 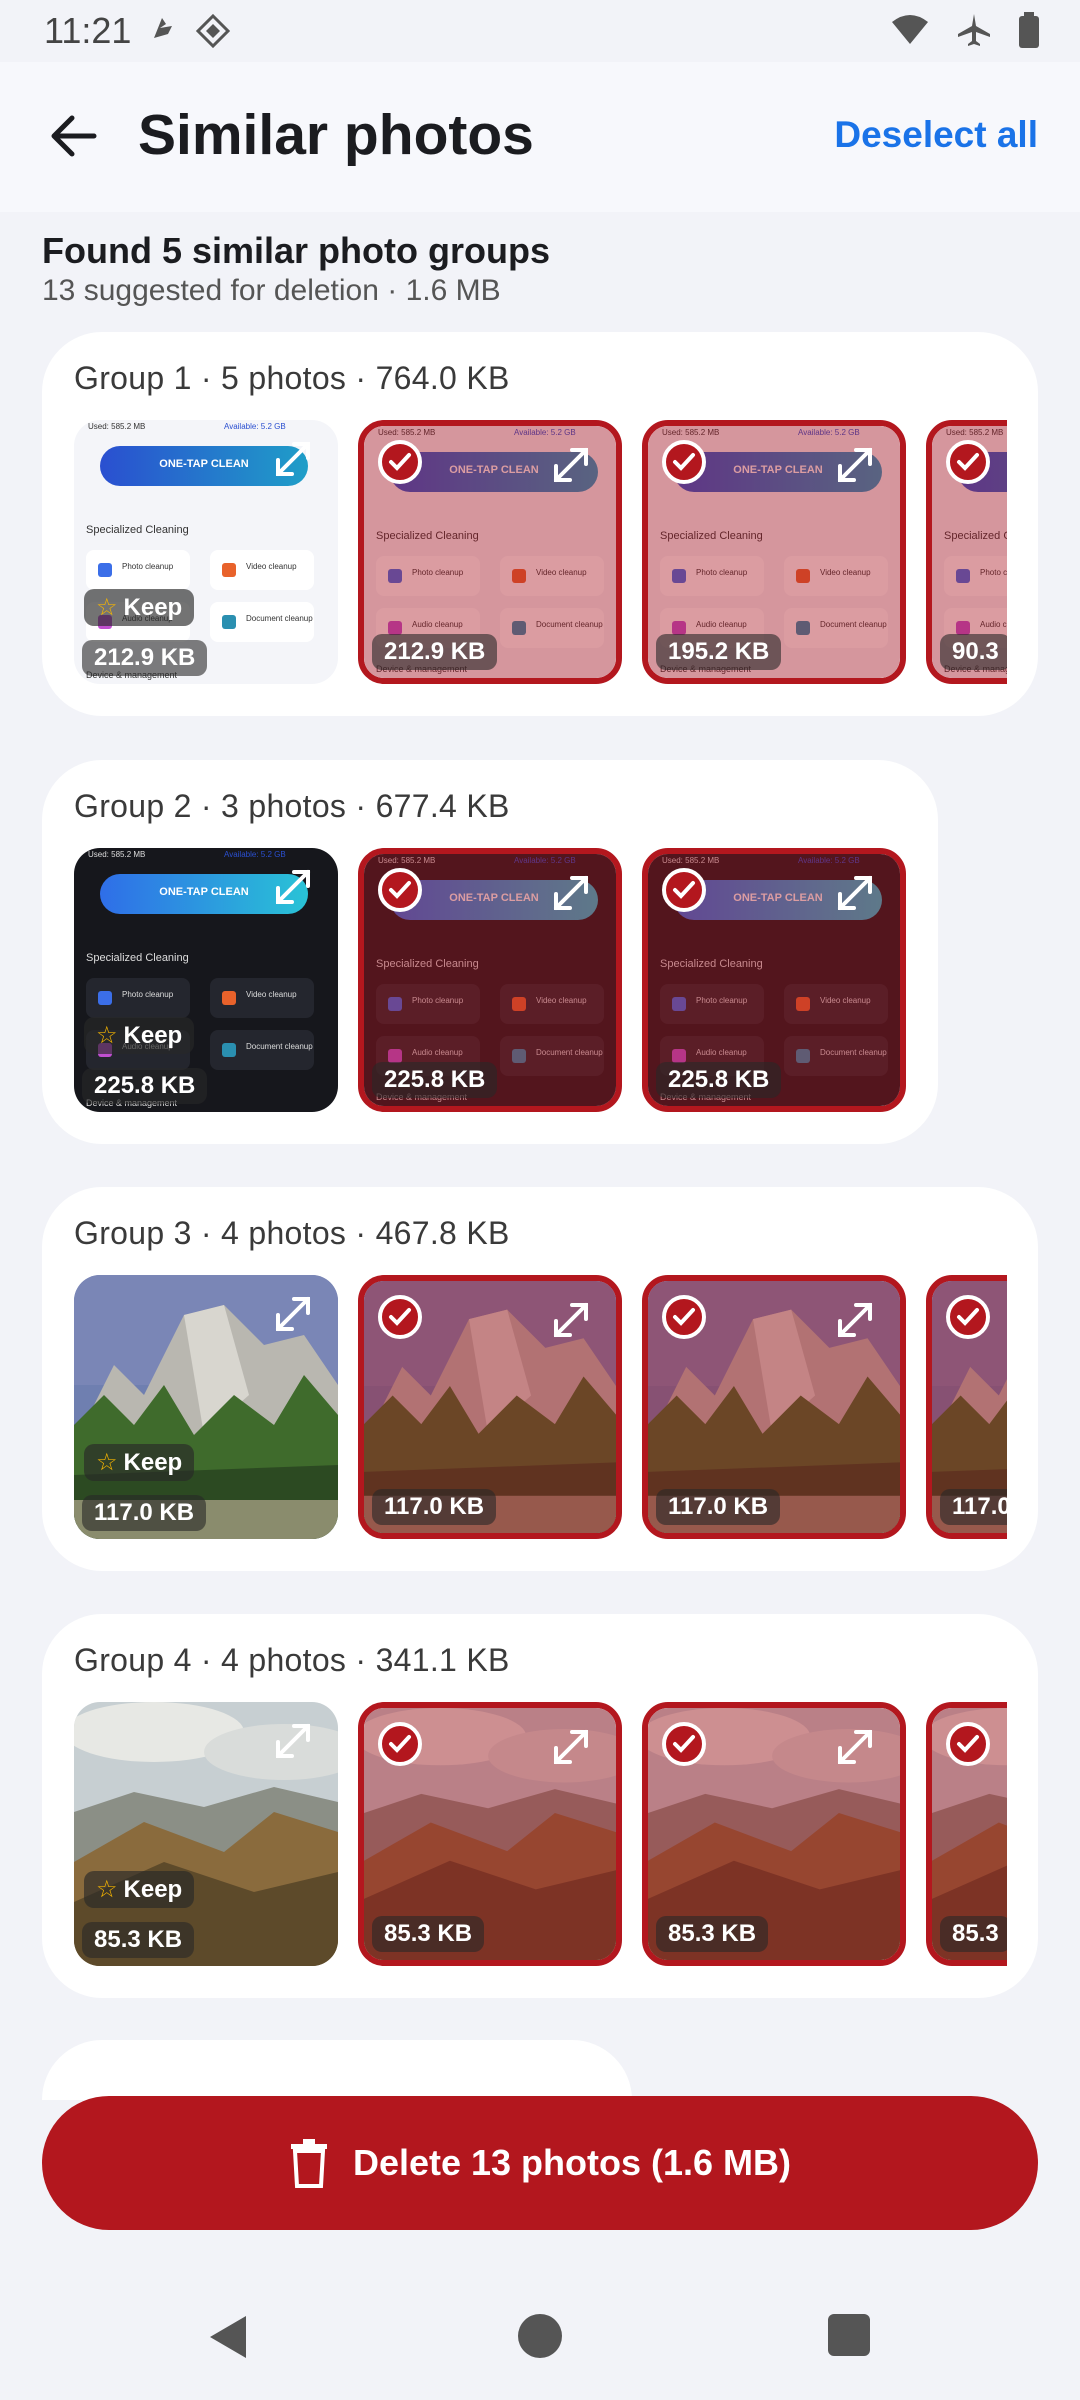 What do you see at coordinates (296, 250) in the screenshot?
I see `summary-title: Found 5 similar photo groups` at bounding box center [296, 250].